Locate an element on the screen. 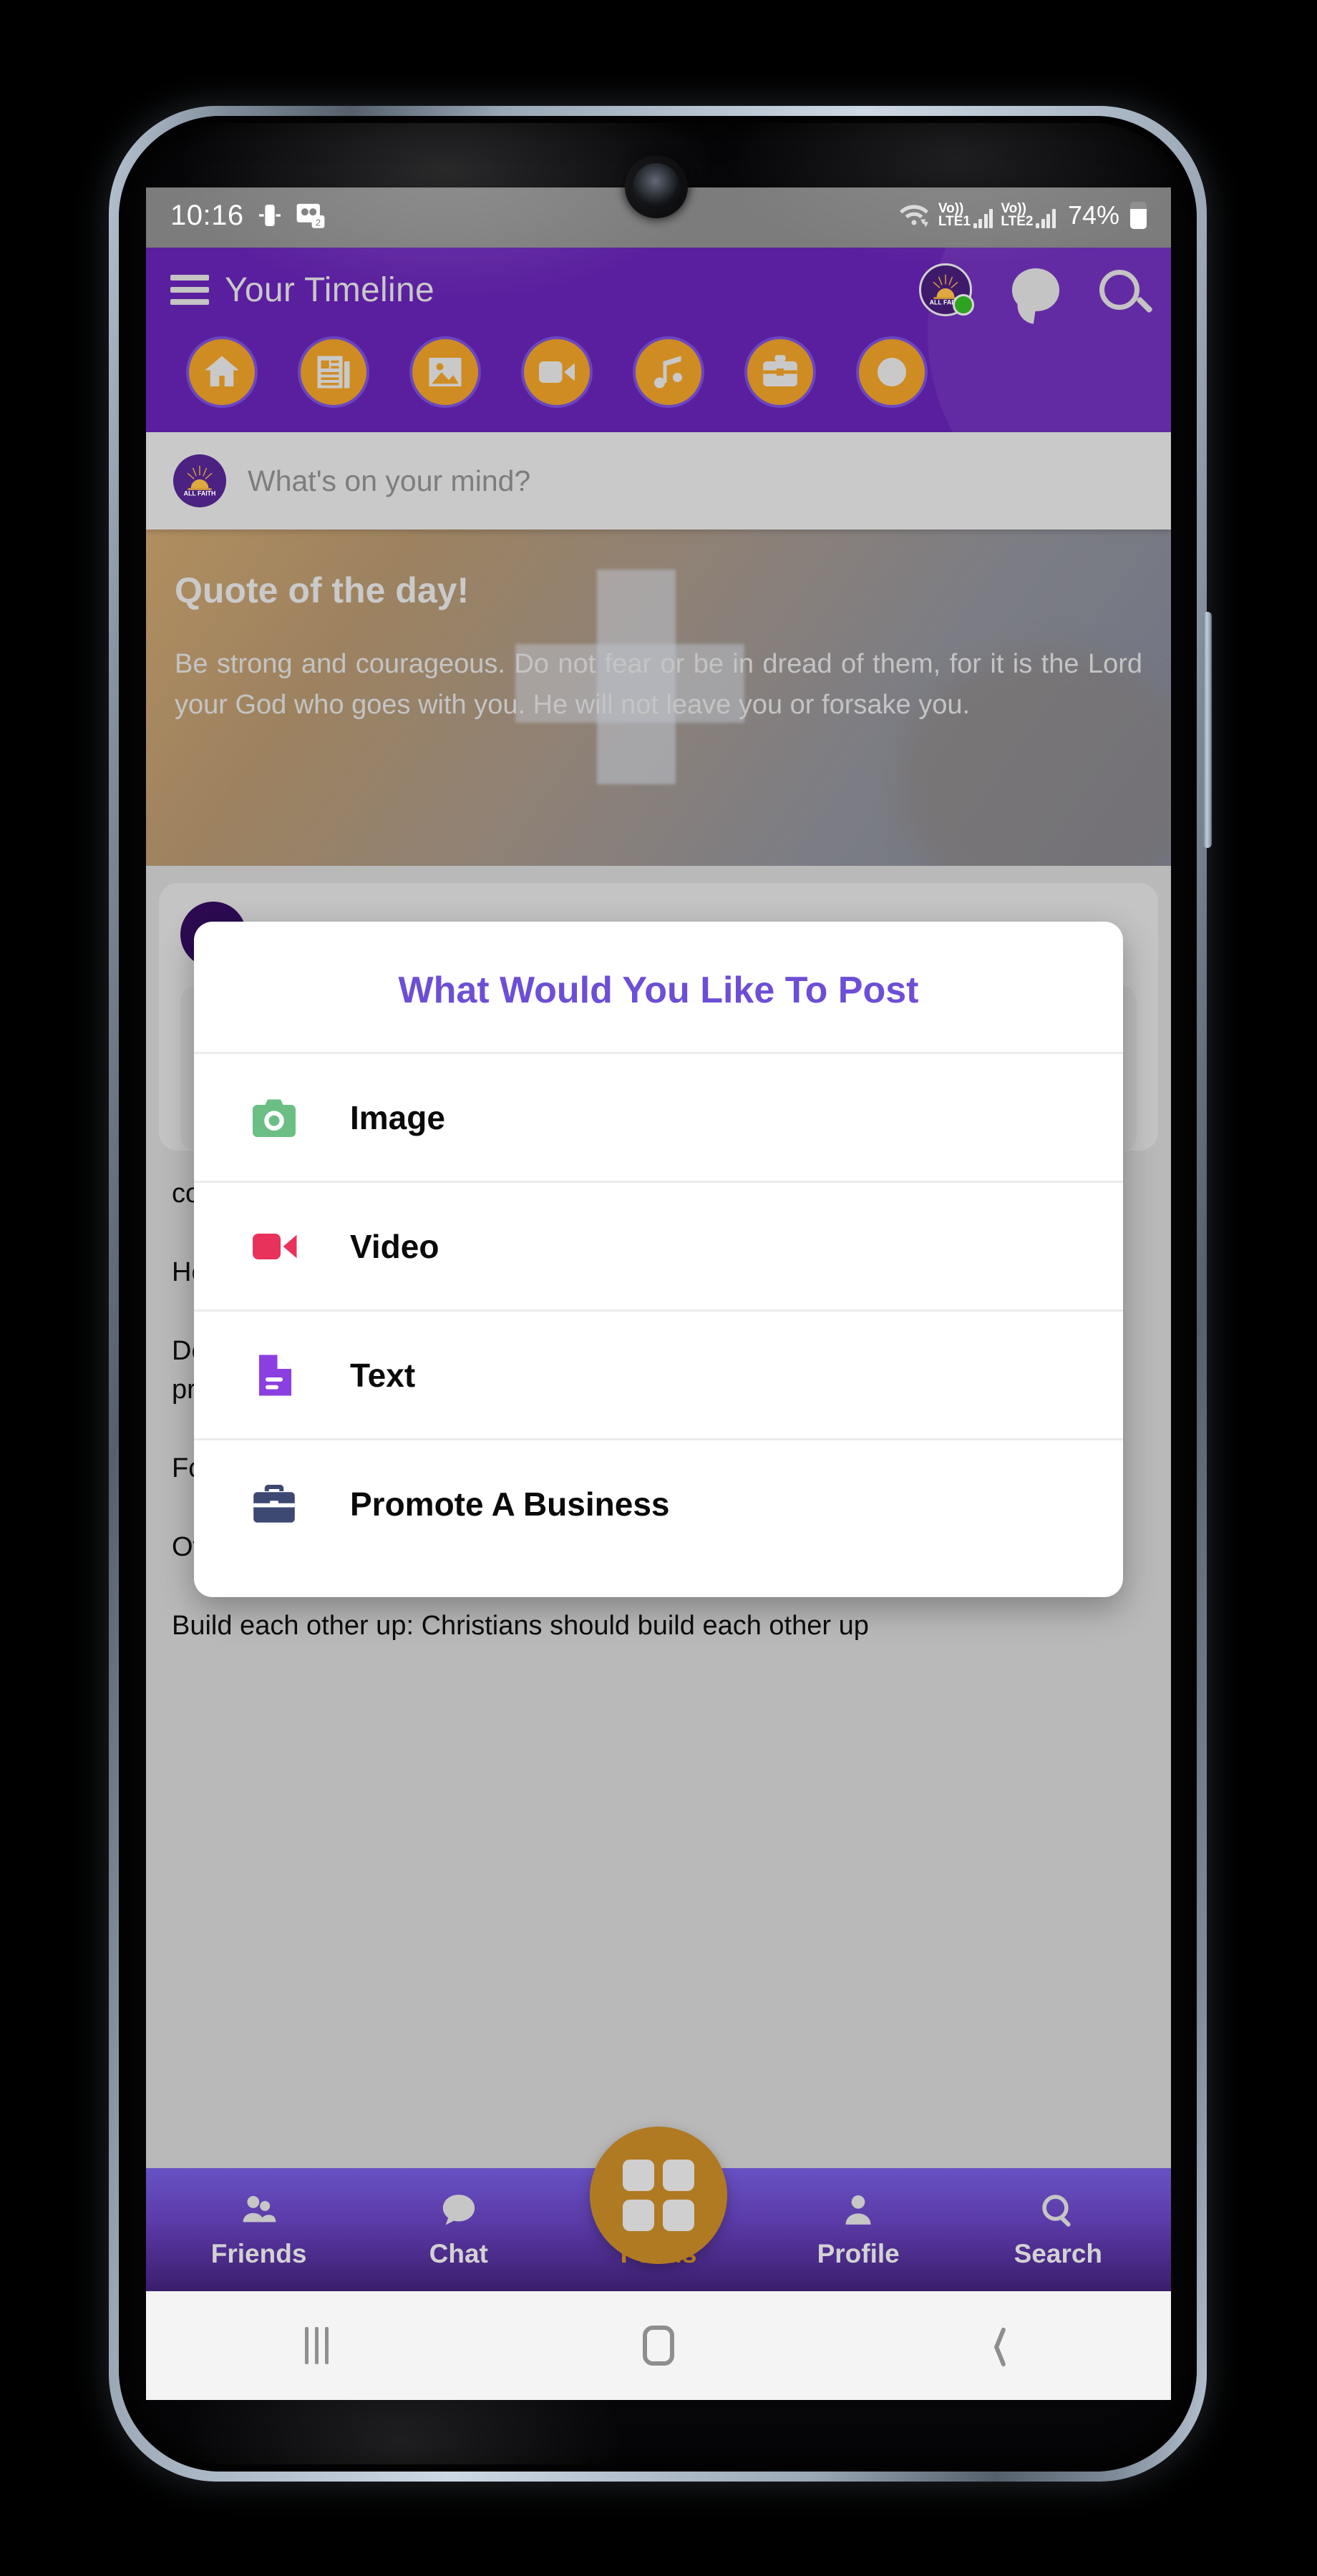 The width and height of the screenshot is (1317, 2576). category-music is located at coordinates (668, 372).